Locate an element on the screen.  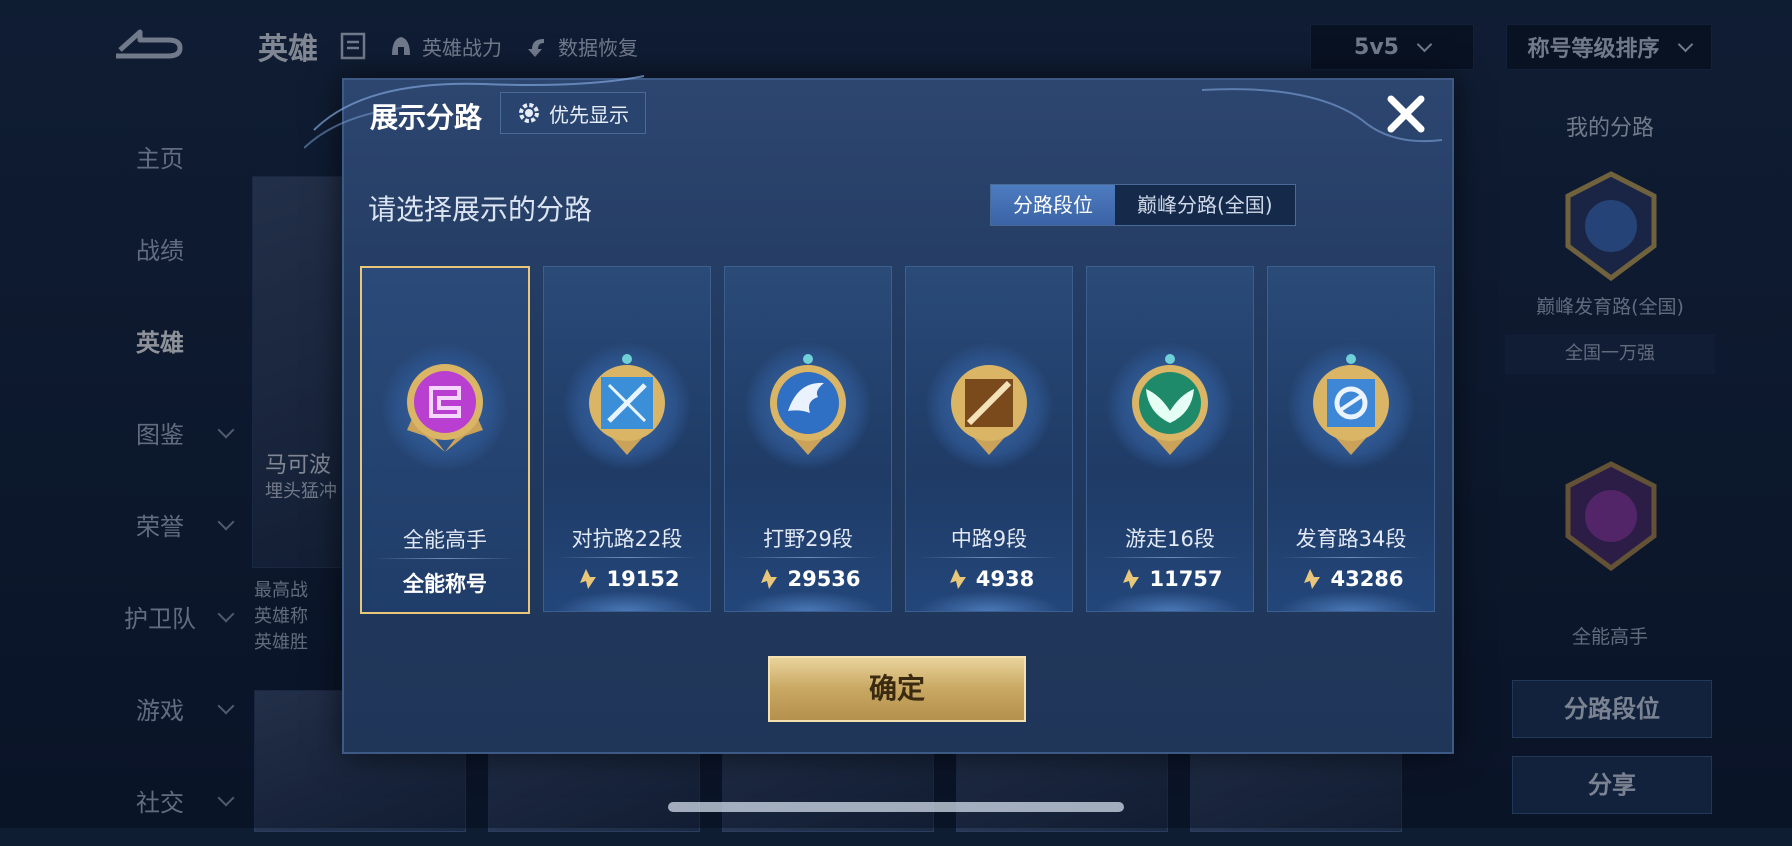
lane-score: 29536 is located at coordinates (808, 579).